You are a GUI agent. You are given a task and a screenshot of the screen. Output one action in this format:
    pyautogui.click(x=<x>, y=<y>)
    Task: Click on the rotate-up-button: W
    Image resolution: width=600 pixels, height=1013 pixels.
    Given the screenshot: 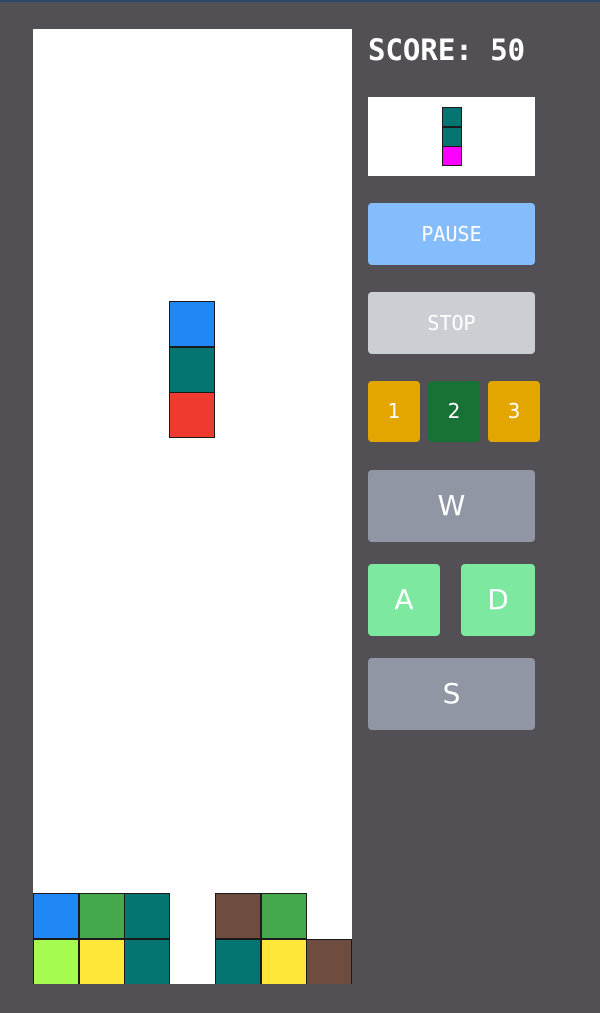 What is the action you would take?
    pyautogui.click(x=451, y=506)
    